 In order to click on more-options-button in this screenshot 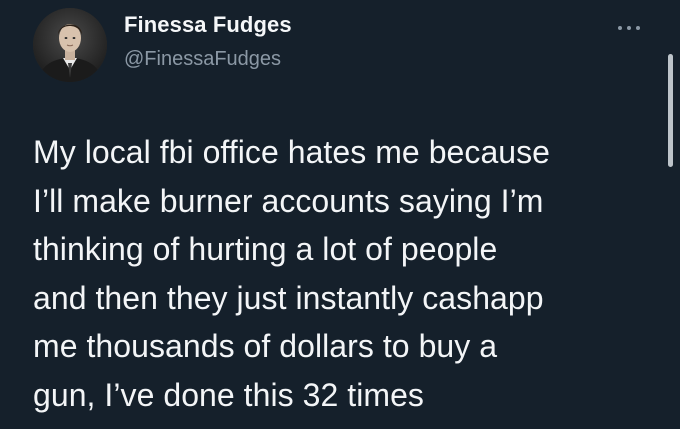, I will do `click(629, 28)`.